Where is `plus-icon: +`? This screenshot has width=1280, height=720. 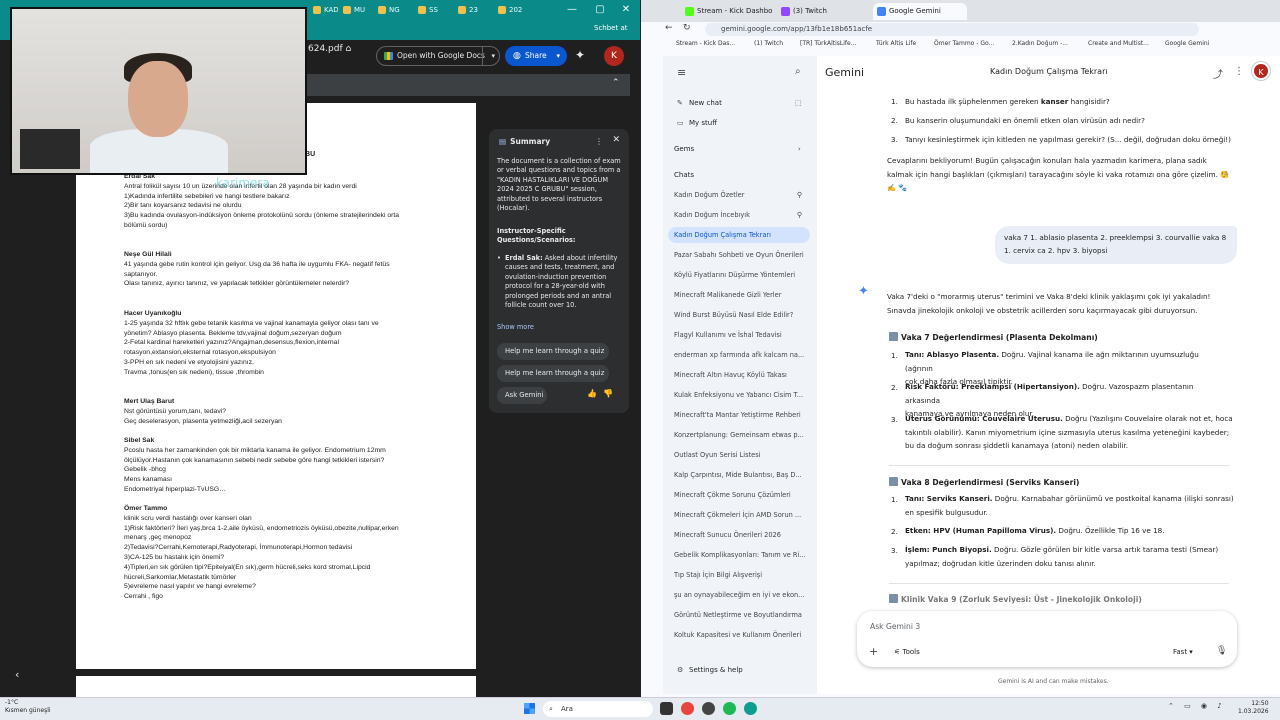
plus-icon: + is located at coordinates (873, 651).